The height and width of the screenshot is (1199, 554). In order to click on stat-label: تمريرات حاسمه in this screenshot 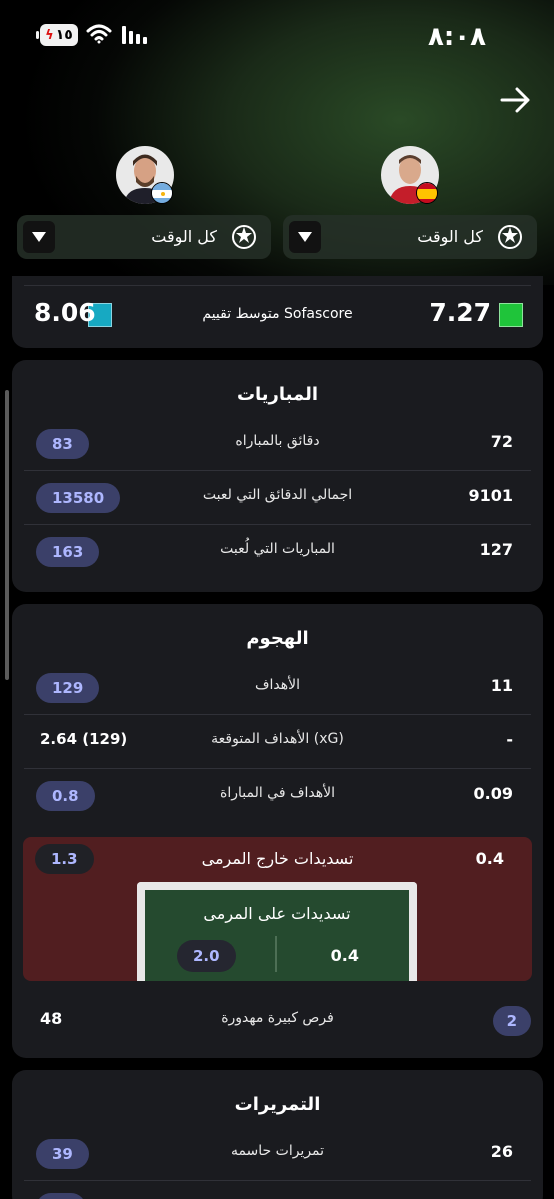, I will do `click(277, 1151)`.